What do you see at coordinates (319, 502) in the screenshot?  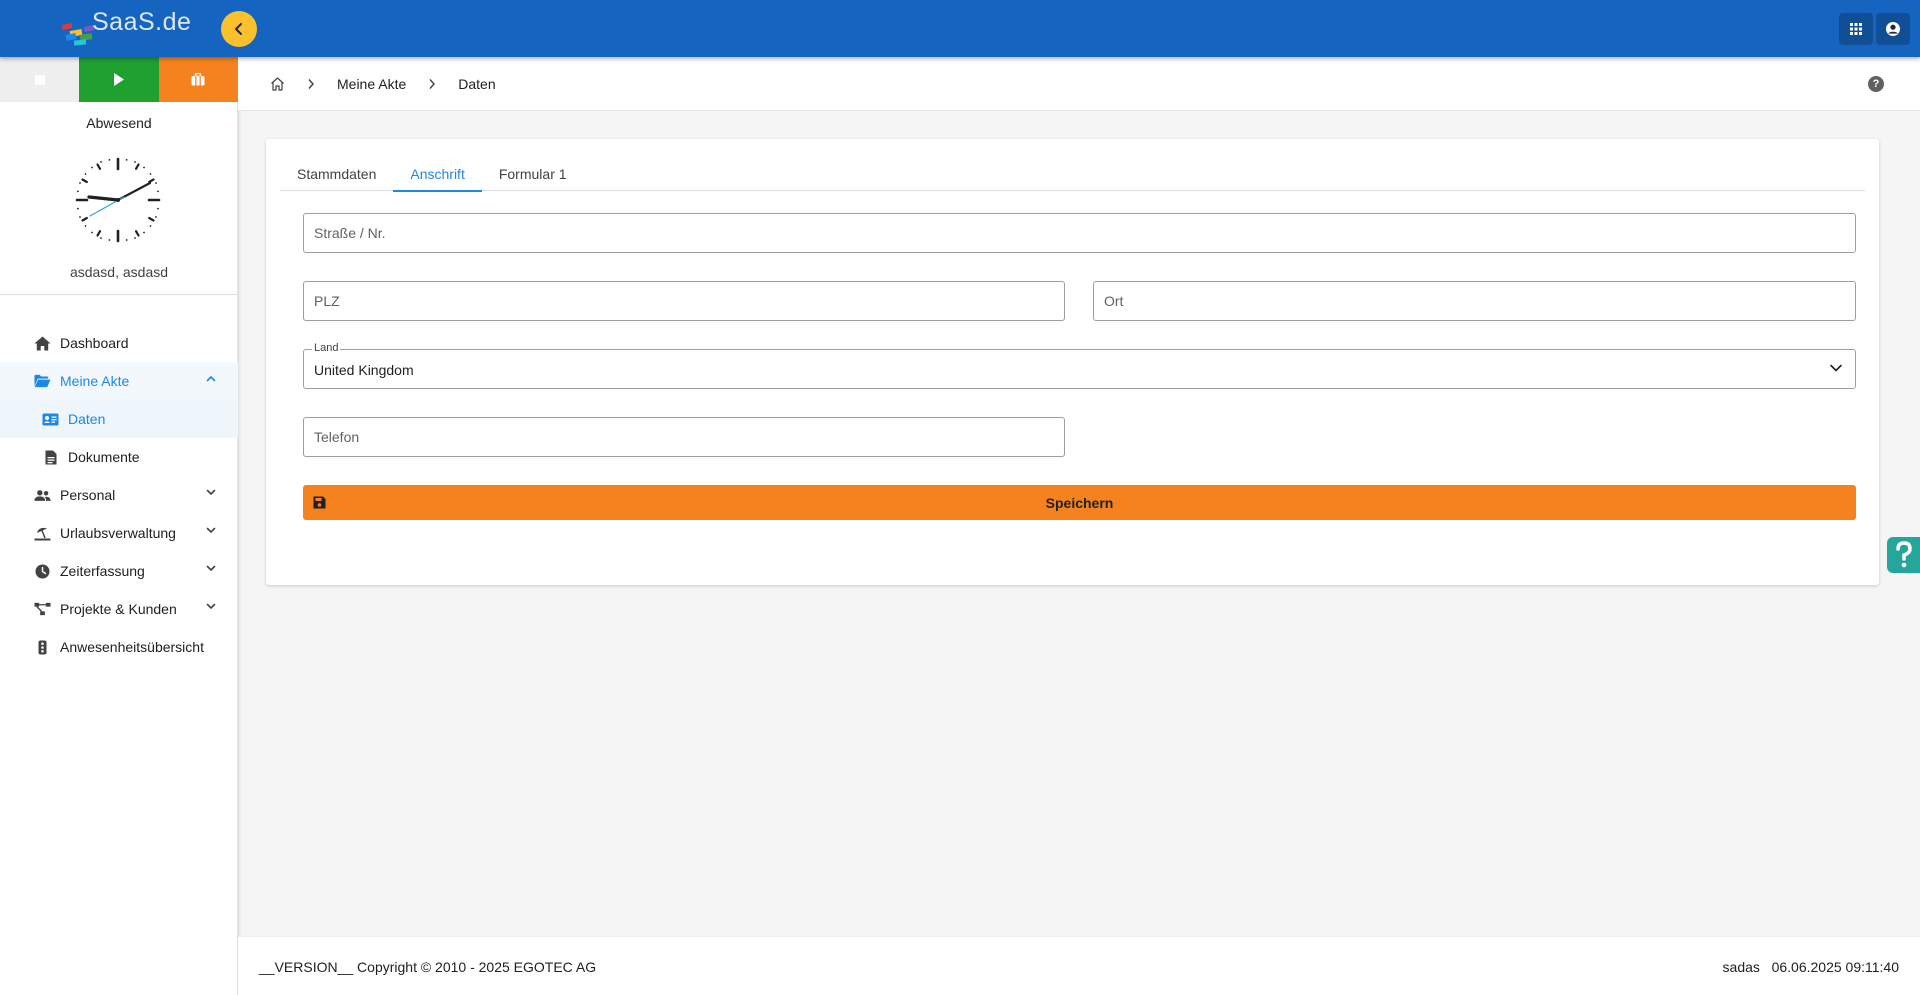 I see `save-disk-icon` at bounding box center [319, 502].